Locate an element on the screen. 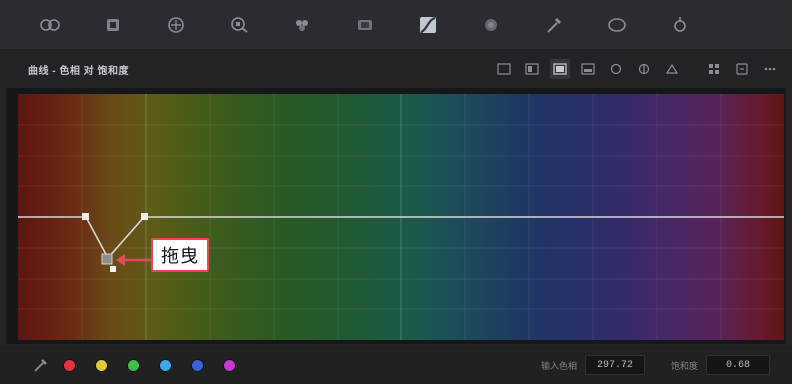 The width and height of the screenshot is (792, 384). hue-vs-lum-mode-button is located at coordinates (588, 69).